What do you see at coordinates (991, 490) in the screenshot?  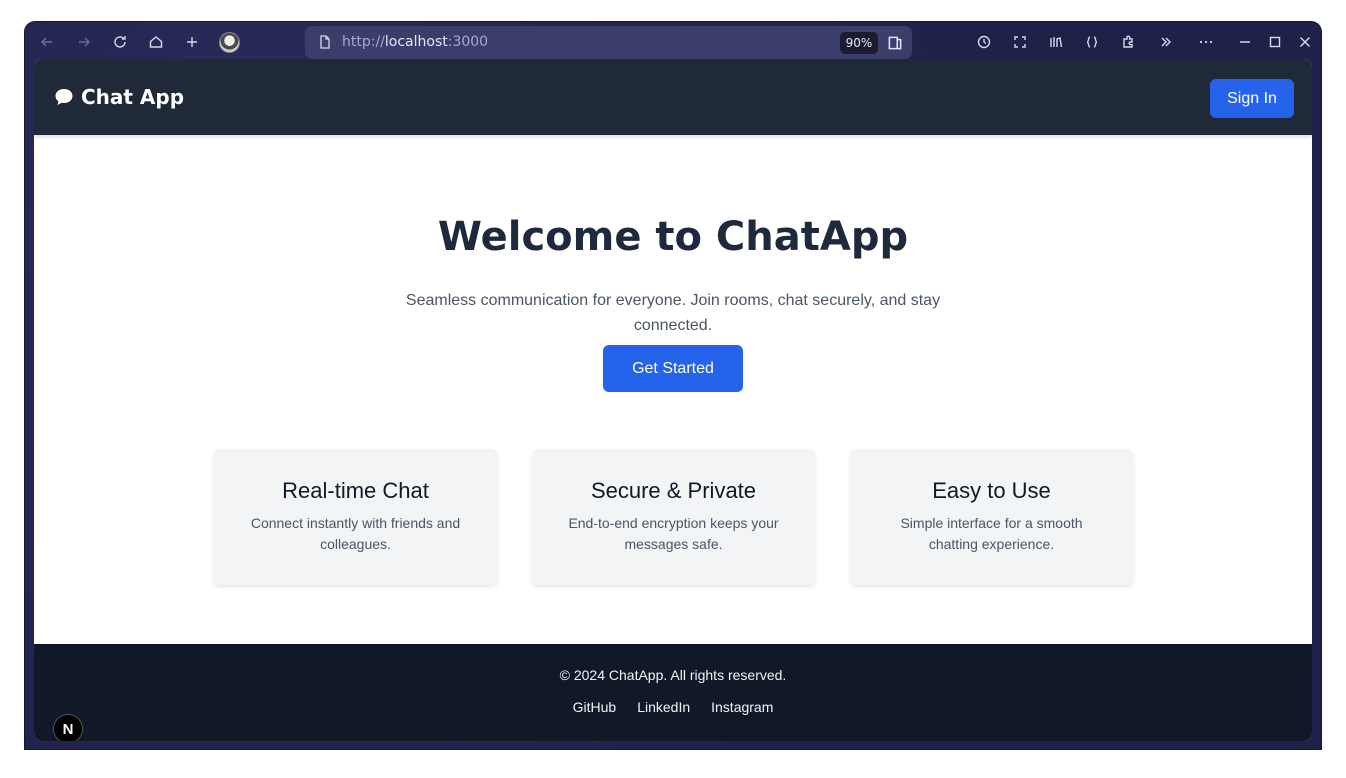 I see `feature-title: Easy to Use` at bounding box center [991, 490].